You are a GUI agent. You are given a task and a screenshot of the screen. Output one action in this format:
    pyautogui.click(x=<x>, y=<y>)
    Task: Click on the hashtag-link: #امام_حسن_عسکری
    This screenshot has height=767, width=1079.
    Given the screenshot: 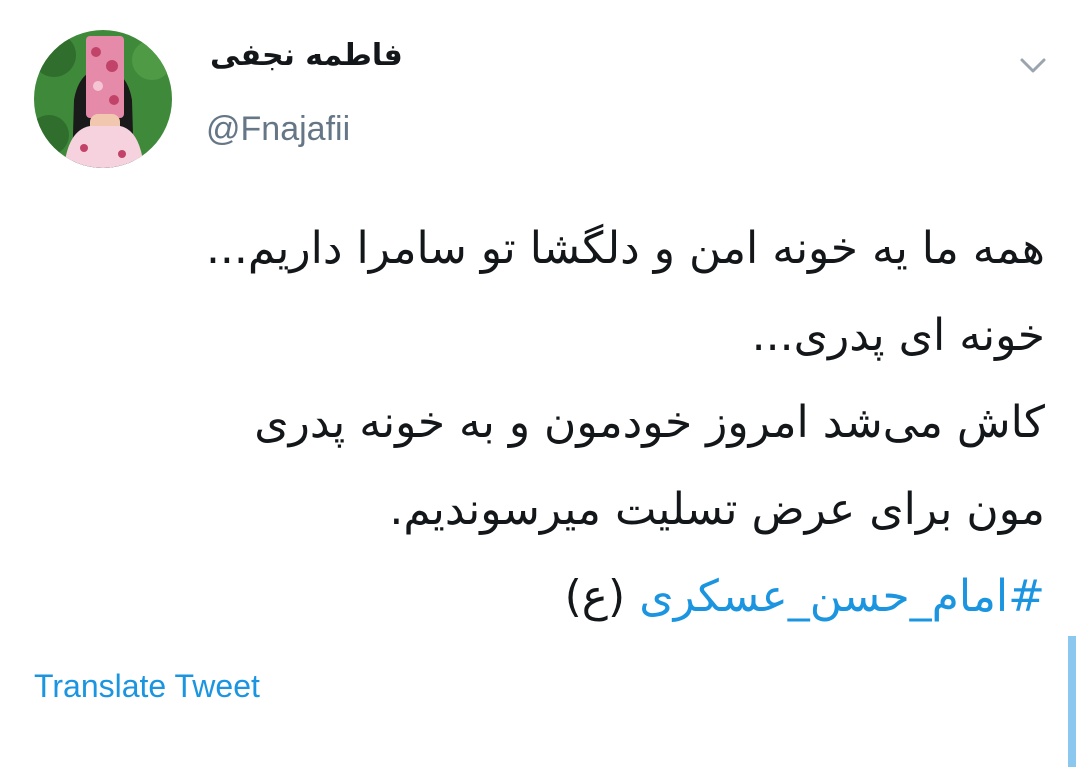 What is the action you would take?
    pyautogui.click(x=842, y=596)
    